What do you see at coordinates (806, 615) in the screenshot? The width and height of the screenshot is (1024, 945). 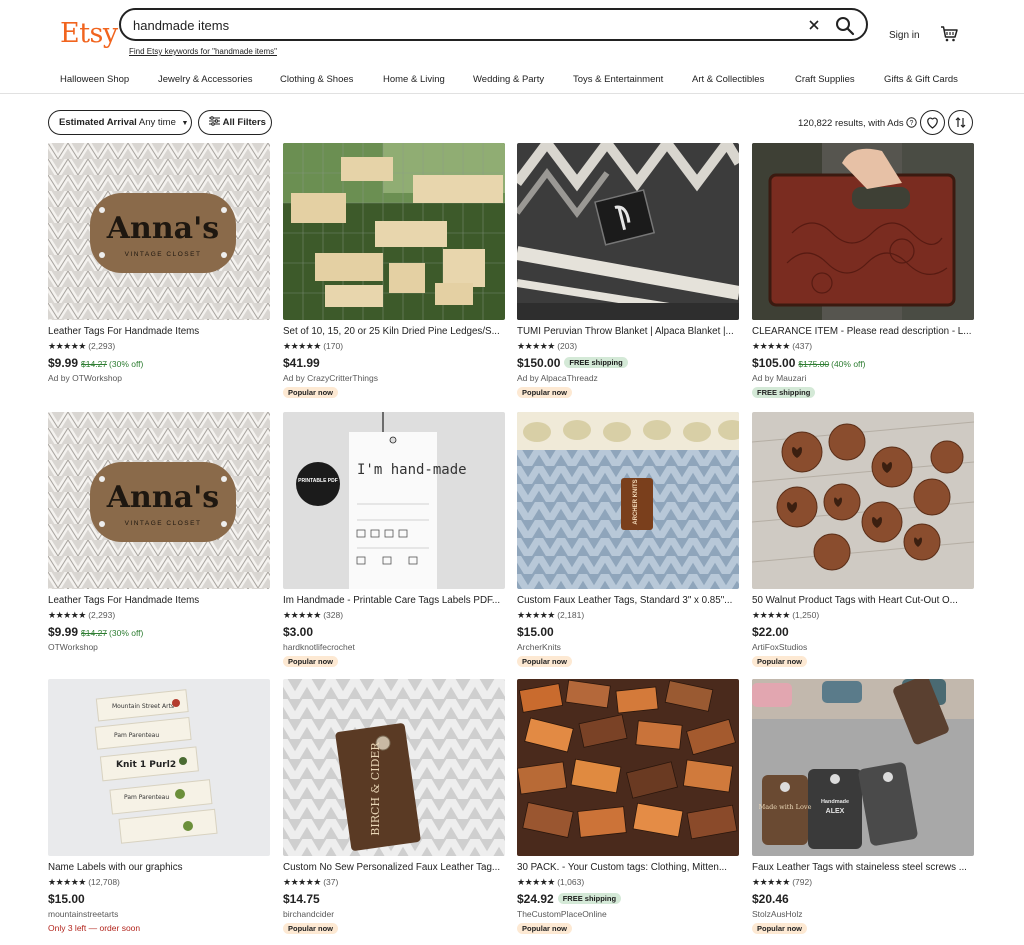 I see `review-count: (1,250)` at bounding box center [806, 615].